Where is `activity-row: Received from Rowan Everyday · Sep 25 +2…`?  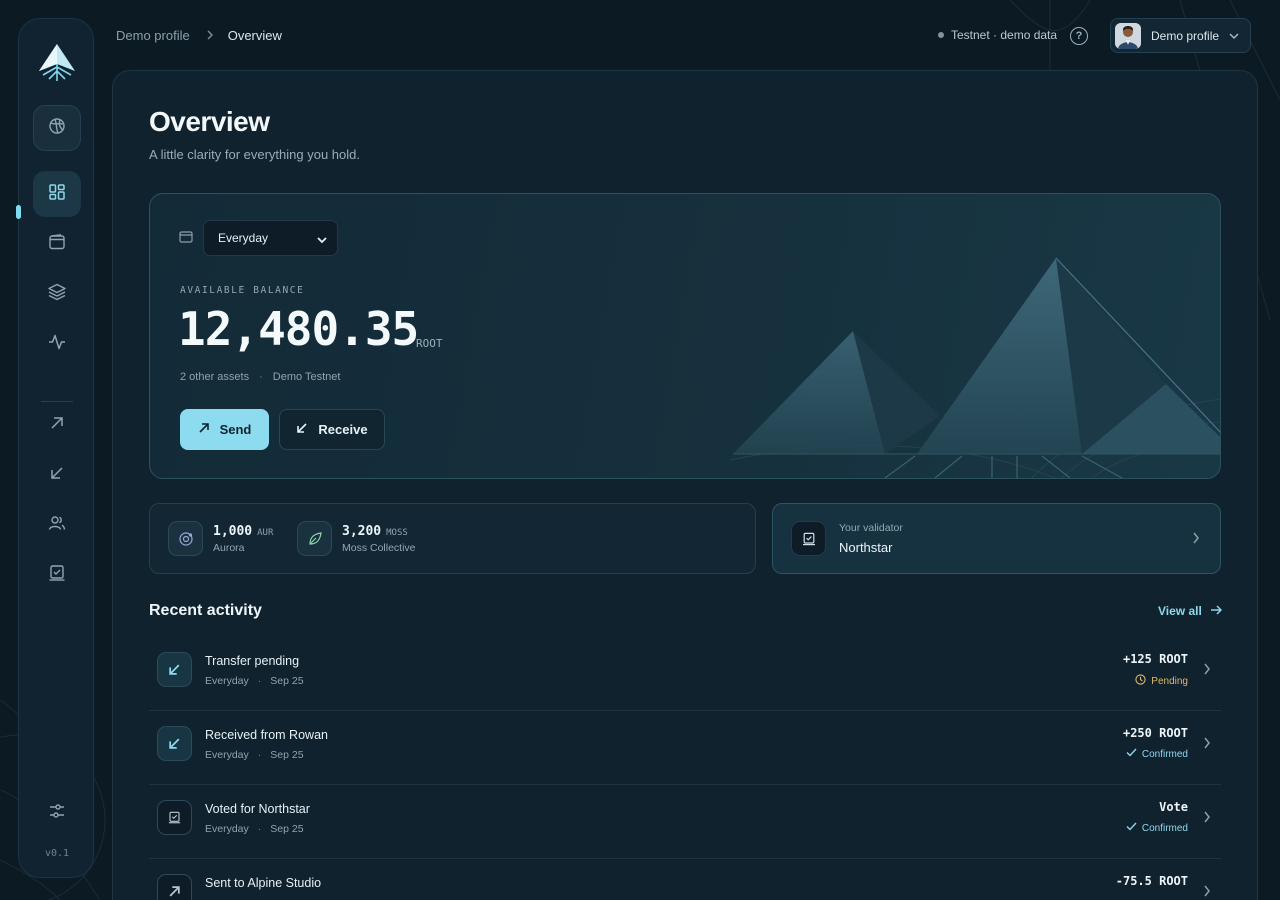
activity-row: Received from Rowan Everyday · Sep 25 +2… is located at coordinates (685, 748).